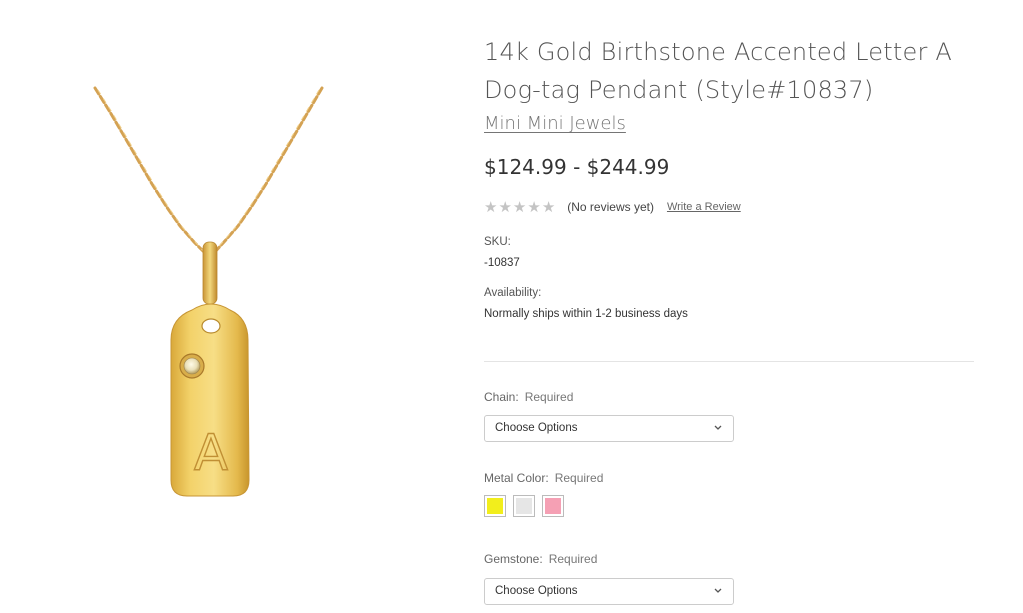  What do you see at coordinates (536, 591) in the screenshot?
I see `gemstone-select-value: Choose Options` at bounding box center [536, 591].